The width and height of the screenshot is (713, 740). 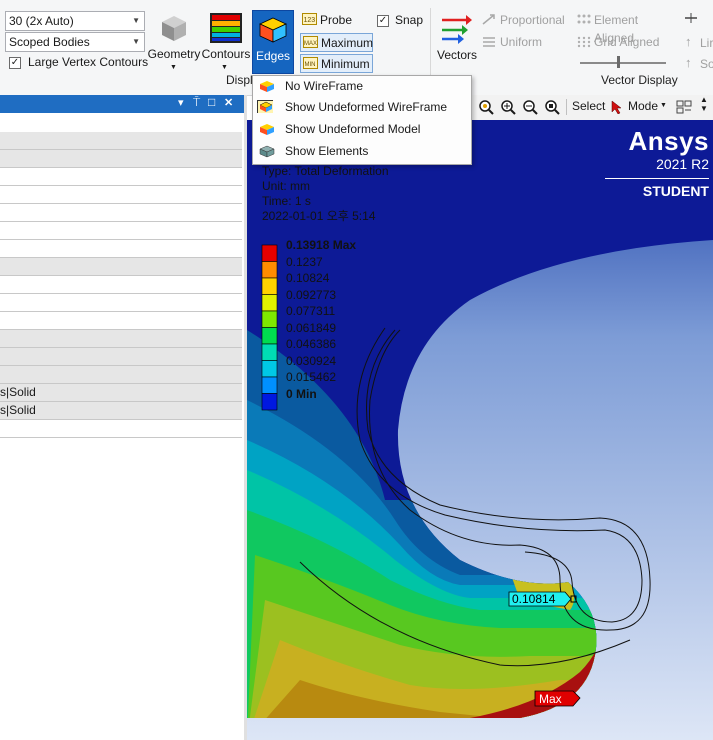 I want to click on zoom-box-icon, so click(x=552, y=107).